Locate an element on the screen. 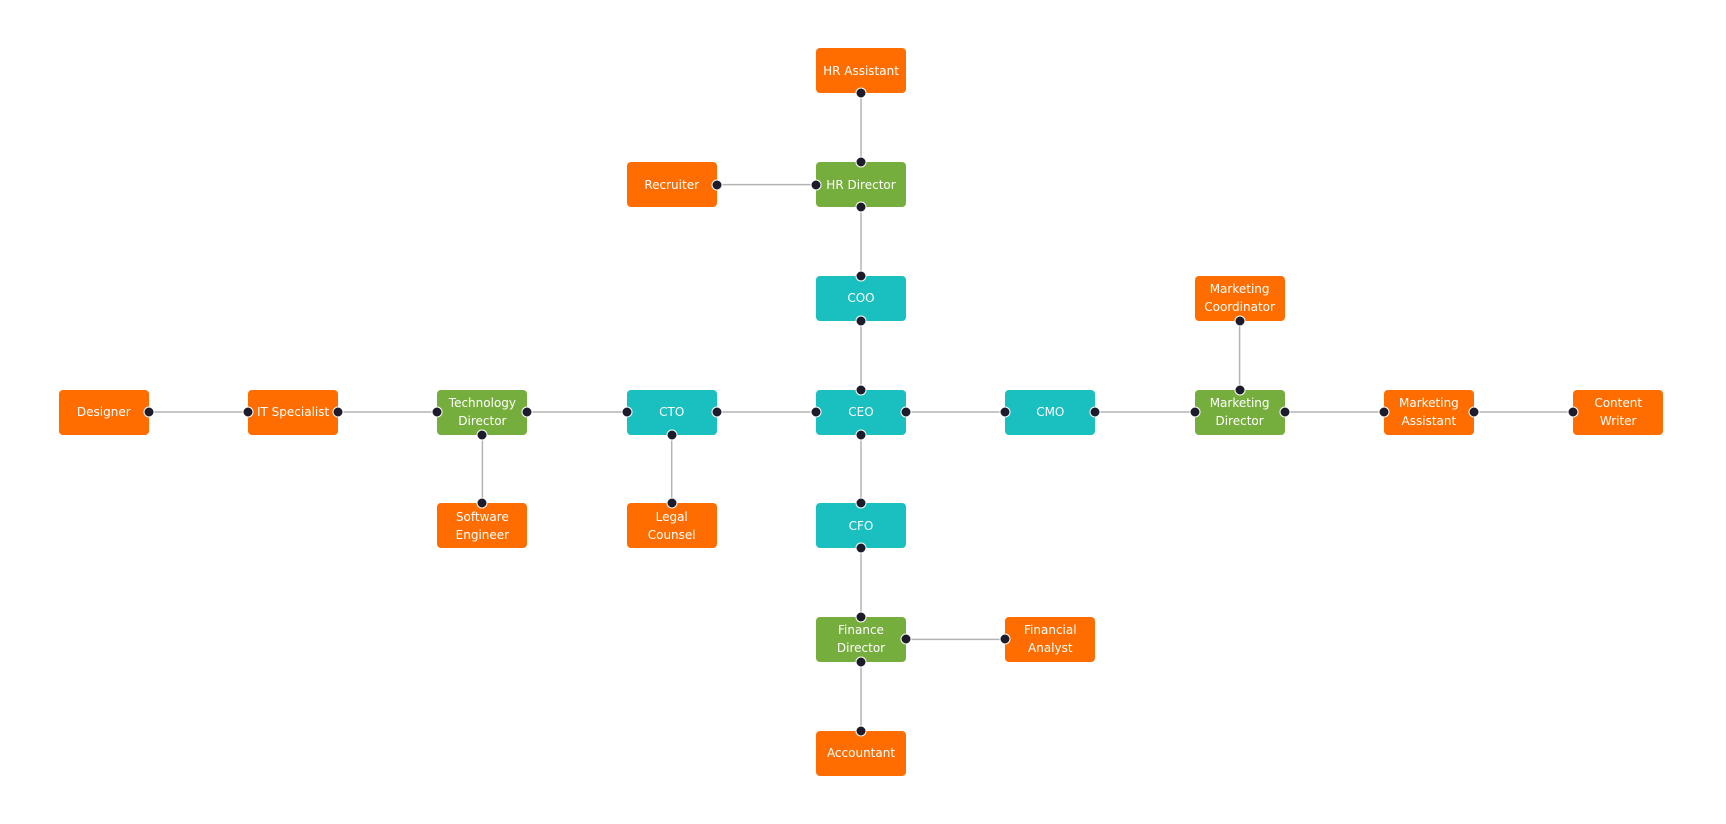  node-ceo: CEO is located at coordinates (861, 412).